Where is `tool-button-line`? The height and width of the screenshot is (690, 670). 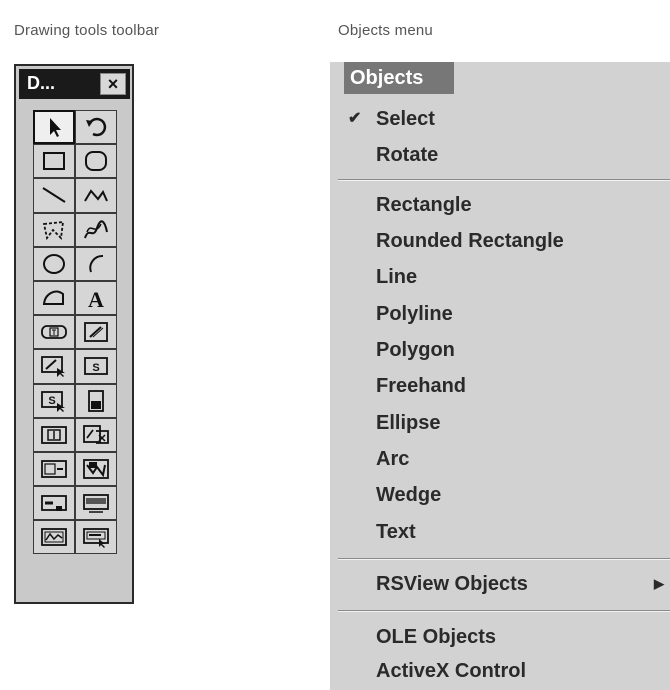 tool-button-line is located at coordinates (54, 195).